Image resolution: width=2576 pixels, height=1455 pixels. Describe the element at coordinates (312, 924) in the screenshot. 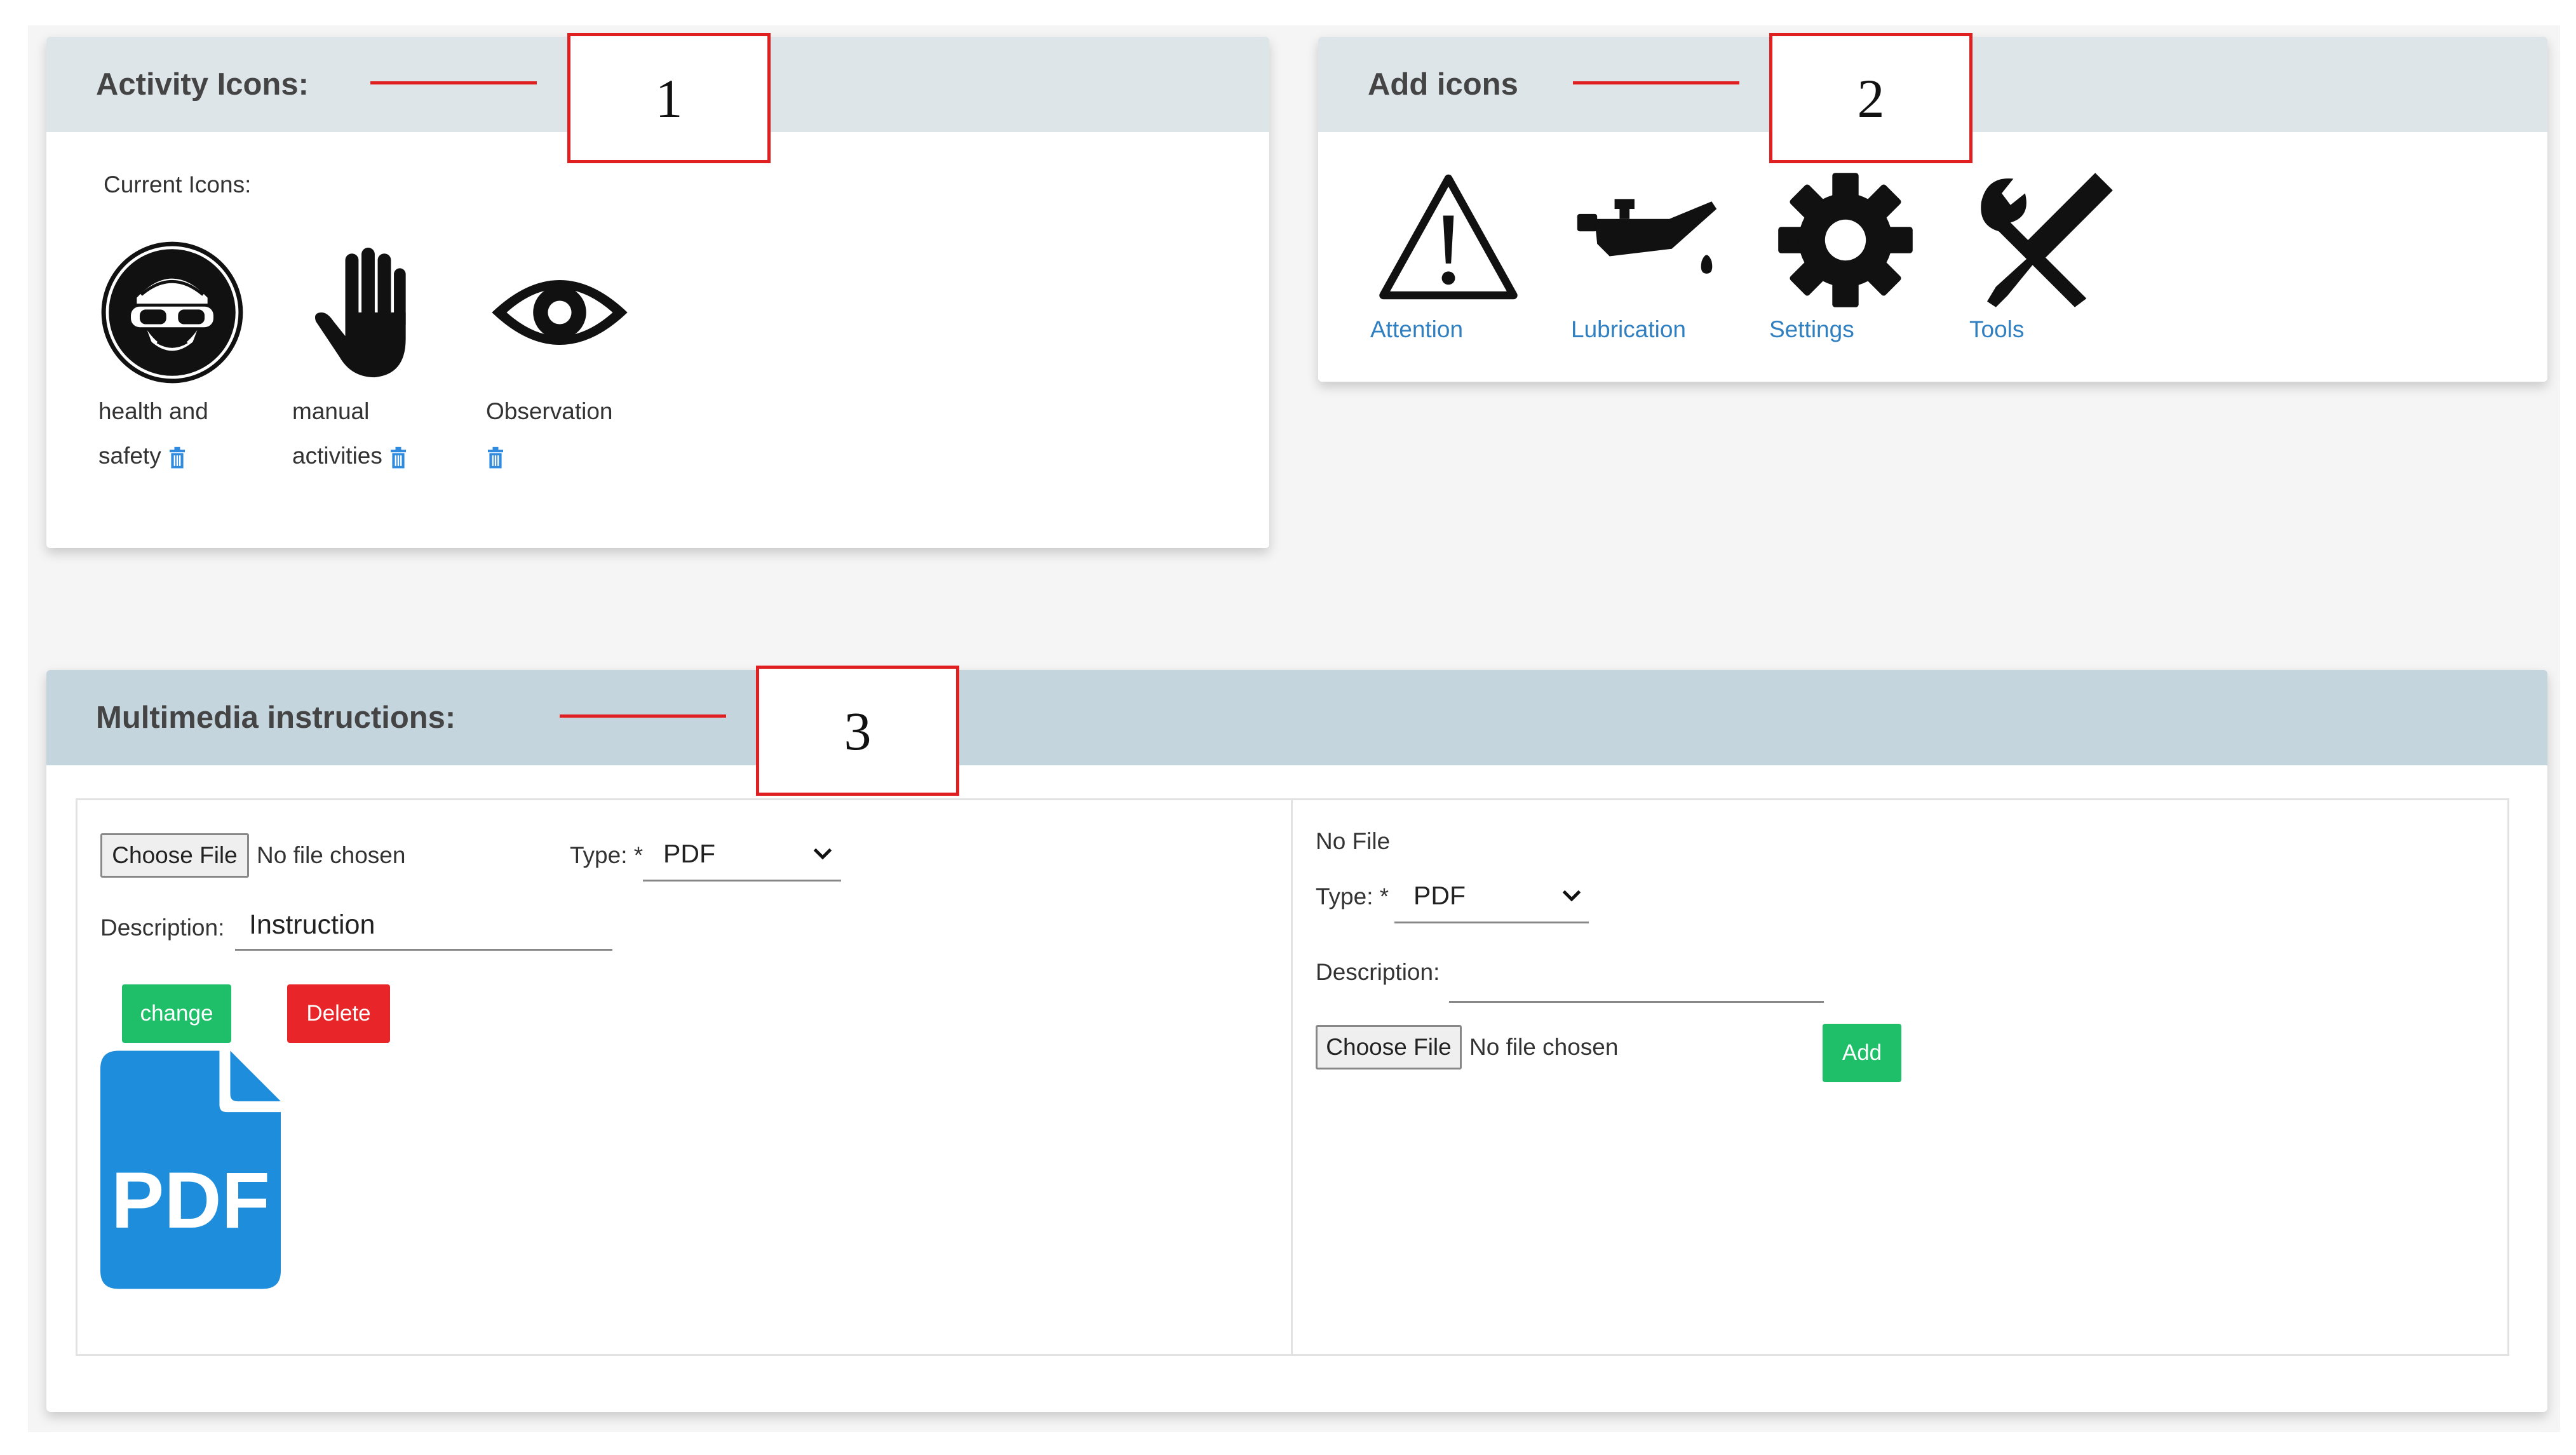

I see `description-value: Instruction` at that location.